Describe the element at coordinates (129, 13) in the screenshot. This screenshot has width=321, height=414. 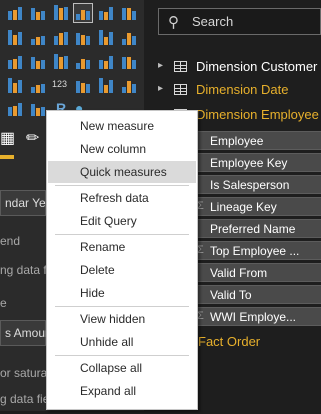
I see `100-column-icon` at that location.